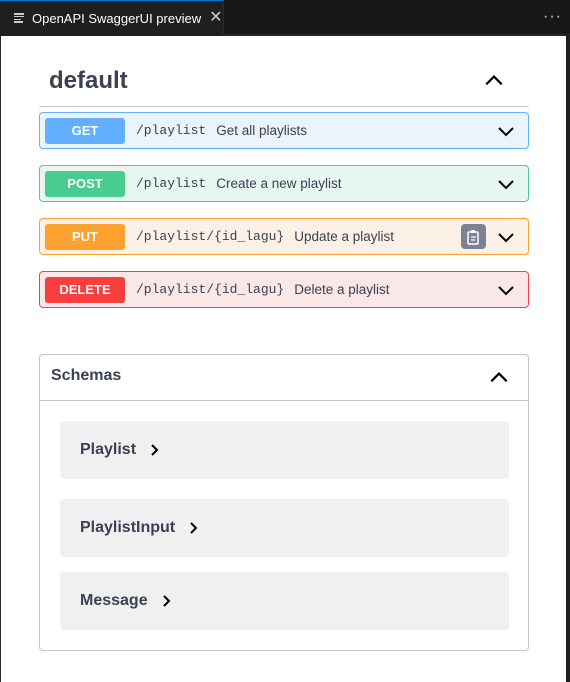  Describe the element at coordinates (284, 450) in the screenshot. I see `schema-model-playlist: Playlist` at that location.